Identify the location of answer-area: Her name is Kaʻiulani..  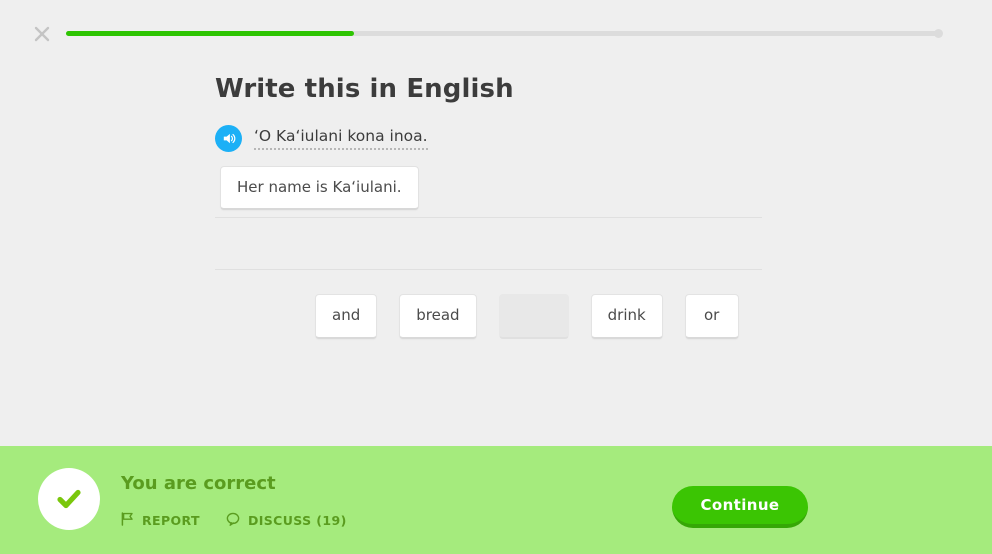
(488, 218).